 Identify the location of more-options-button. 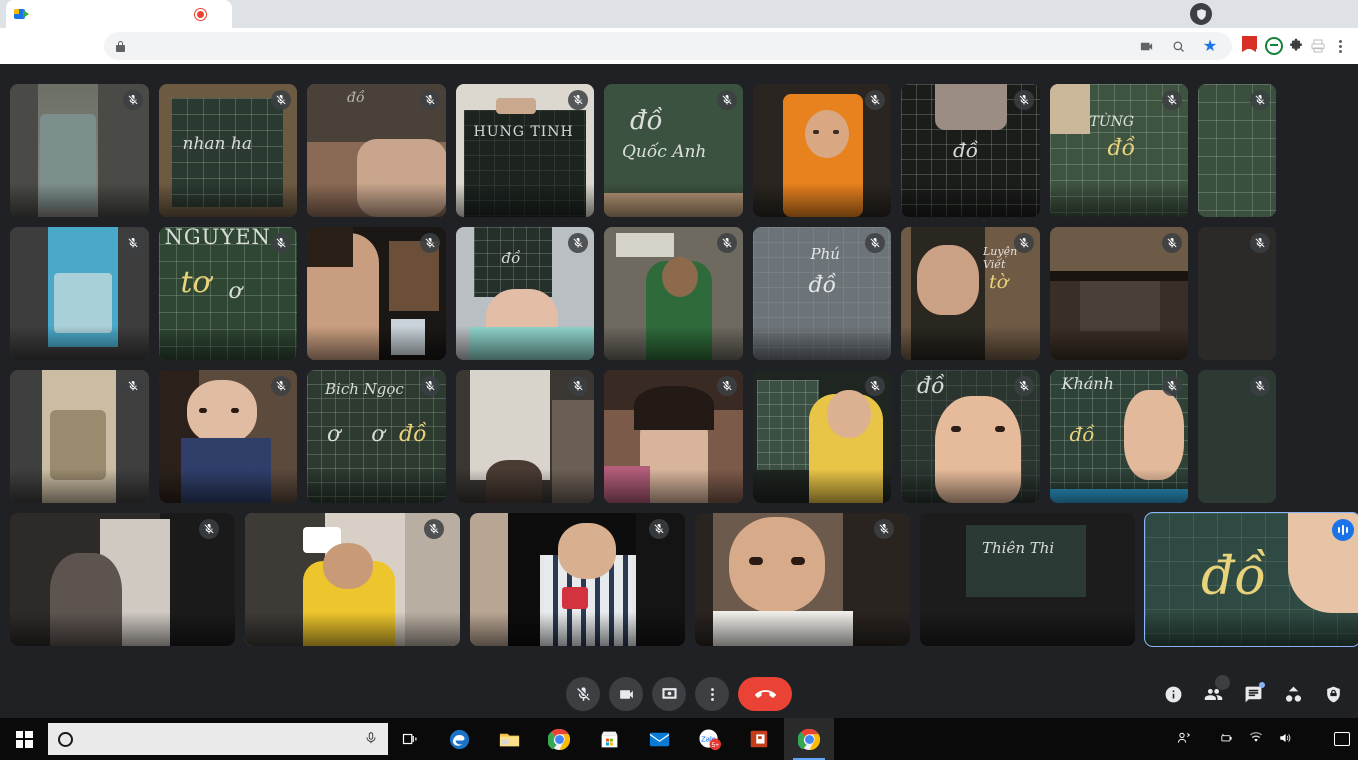
(712, 694).